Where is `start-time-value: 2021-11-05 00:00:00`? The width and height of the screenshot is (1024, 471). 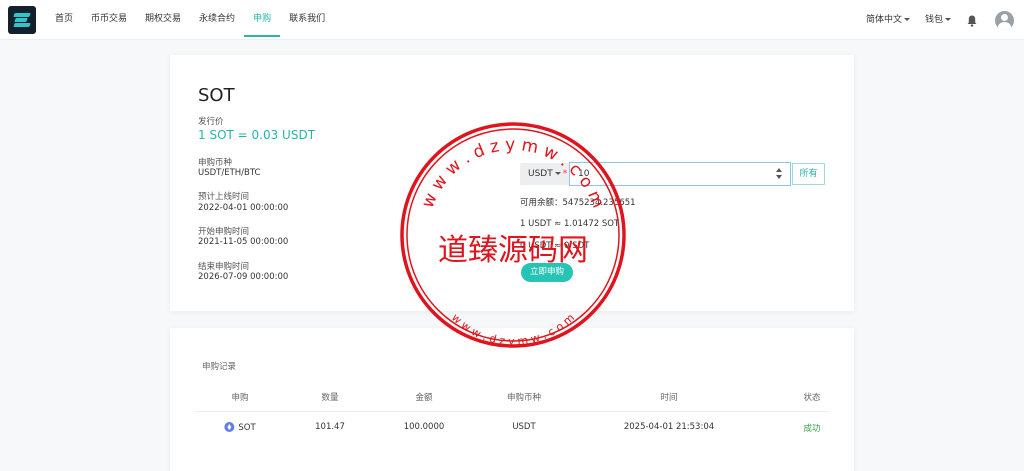
start-time-value: 2021-11-05 00:00:00 is located at coordinates (243, 242).